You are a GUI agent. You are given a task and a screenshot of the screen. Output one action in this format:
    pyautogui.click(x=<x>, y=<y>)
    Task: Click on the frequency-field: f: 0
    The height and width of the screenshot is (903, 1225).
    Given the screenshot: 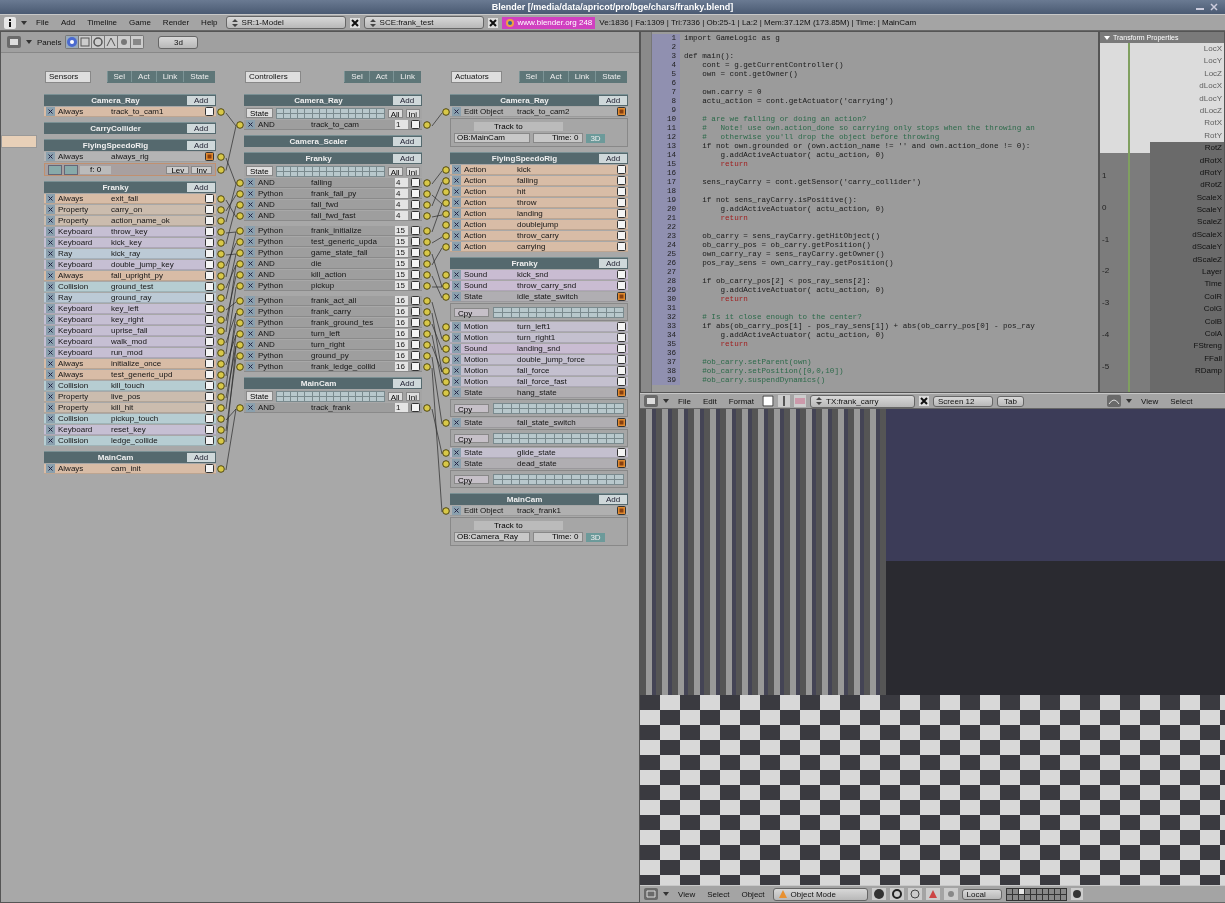 What is the action you would take?
    pyautogui.click(x=96, y=169)
    